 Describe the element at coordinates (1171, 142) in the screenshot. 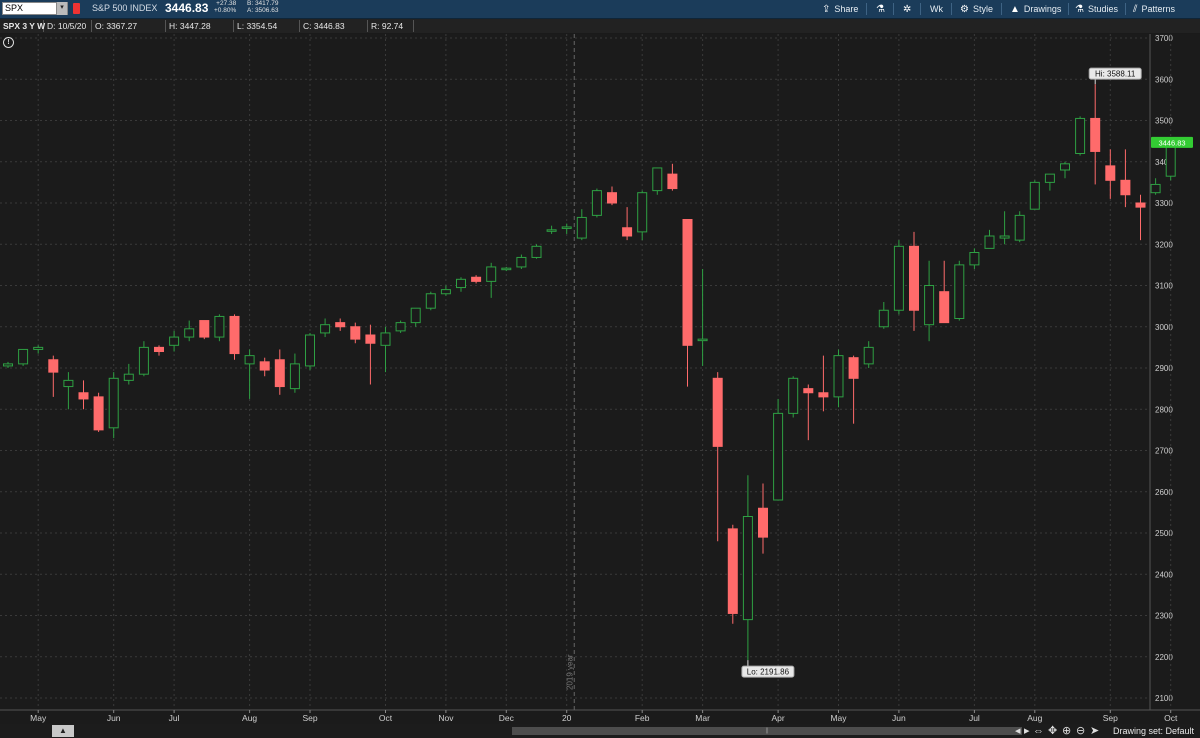

I see `last-price-tag-label: 3446.83` at that location.